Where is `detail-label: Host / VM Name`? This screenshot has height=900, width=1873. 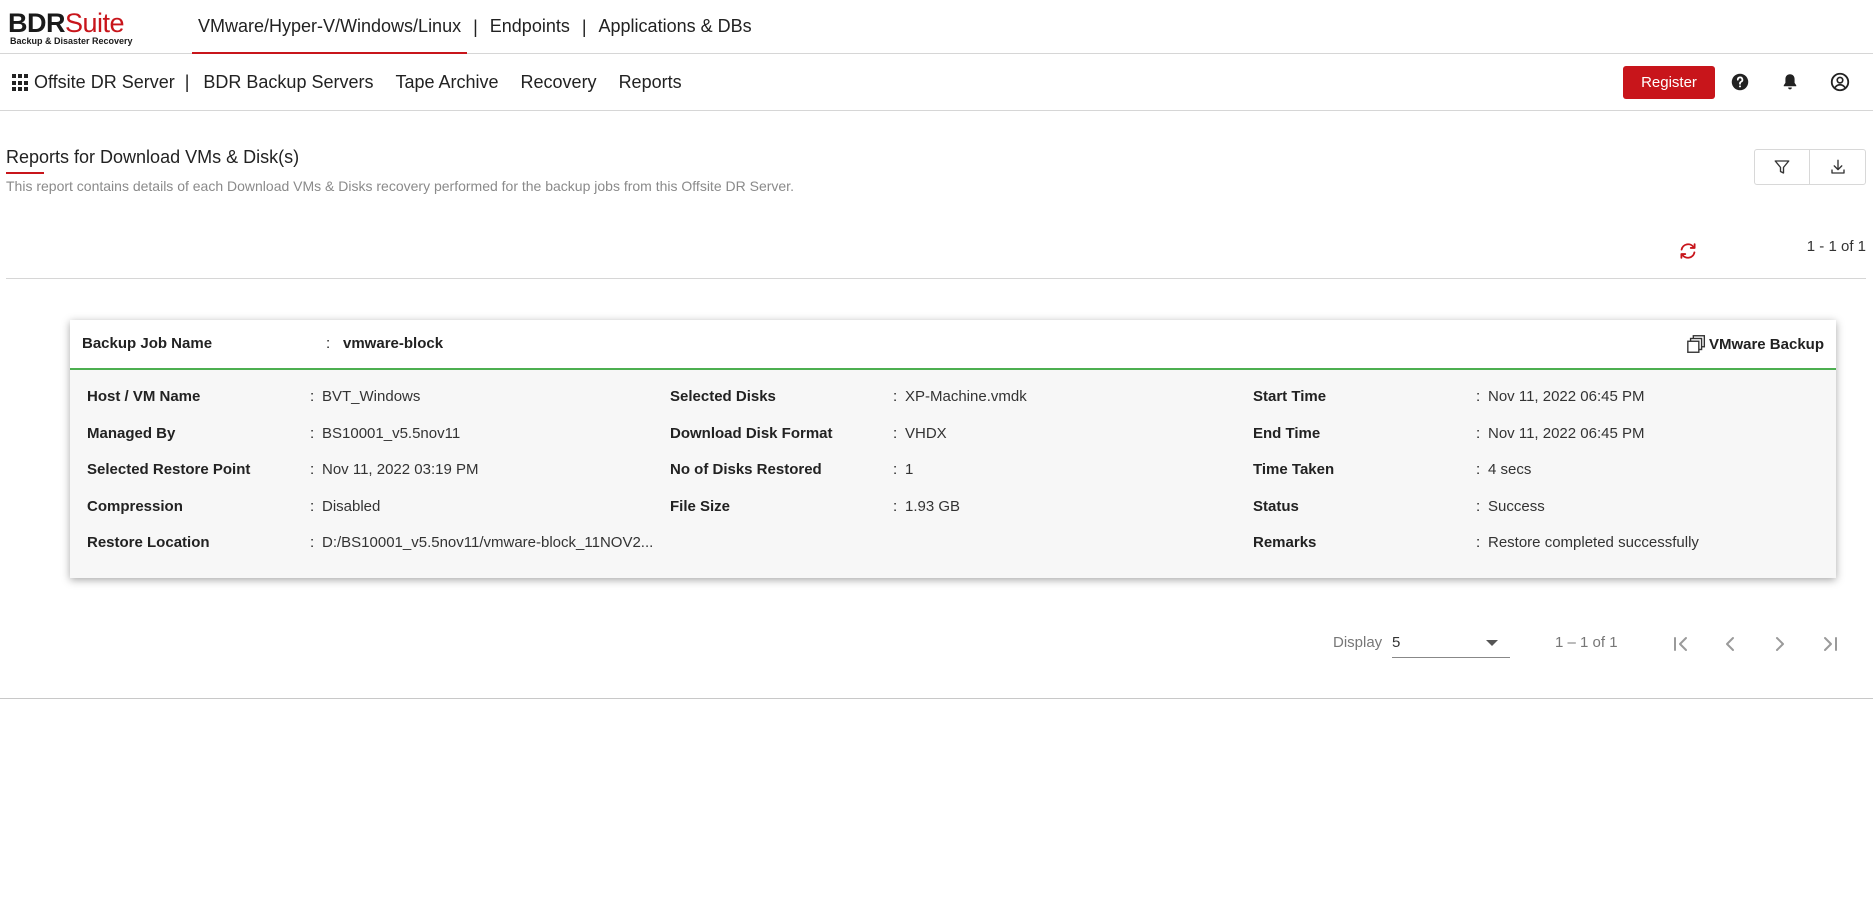
detail-label: Host / VM Name is located at coordinates (144, 396).